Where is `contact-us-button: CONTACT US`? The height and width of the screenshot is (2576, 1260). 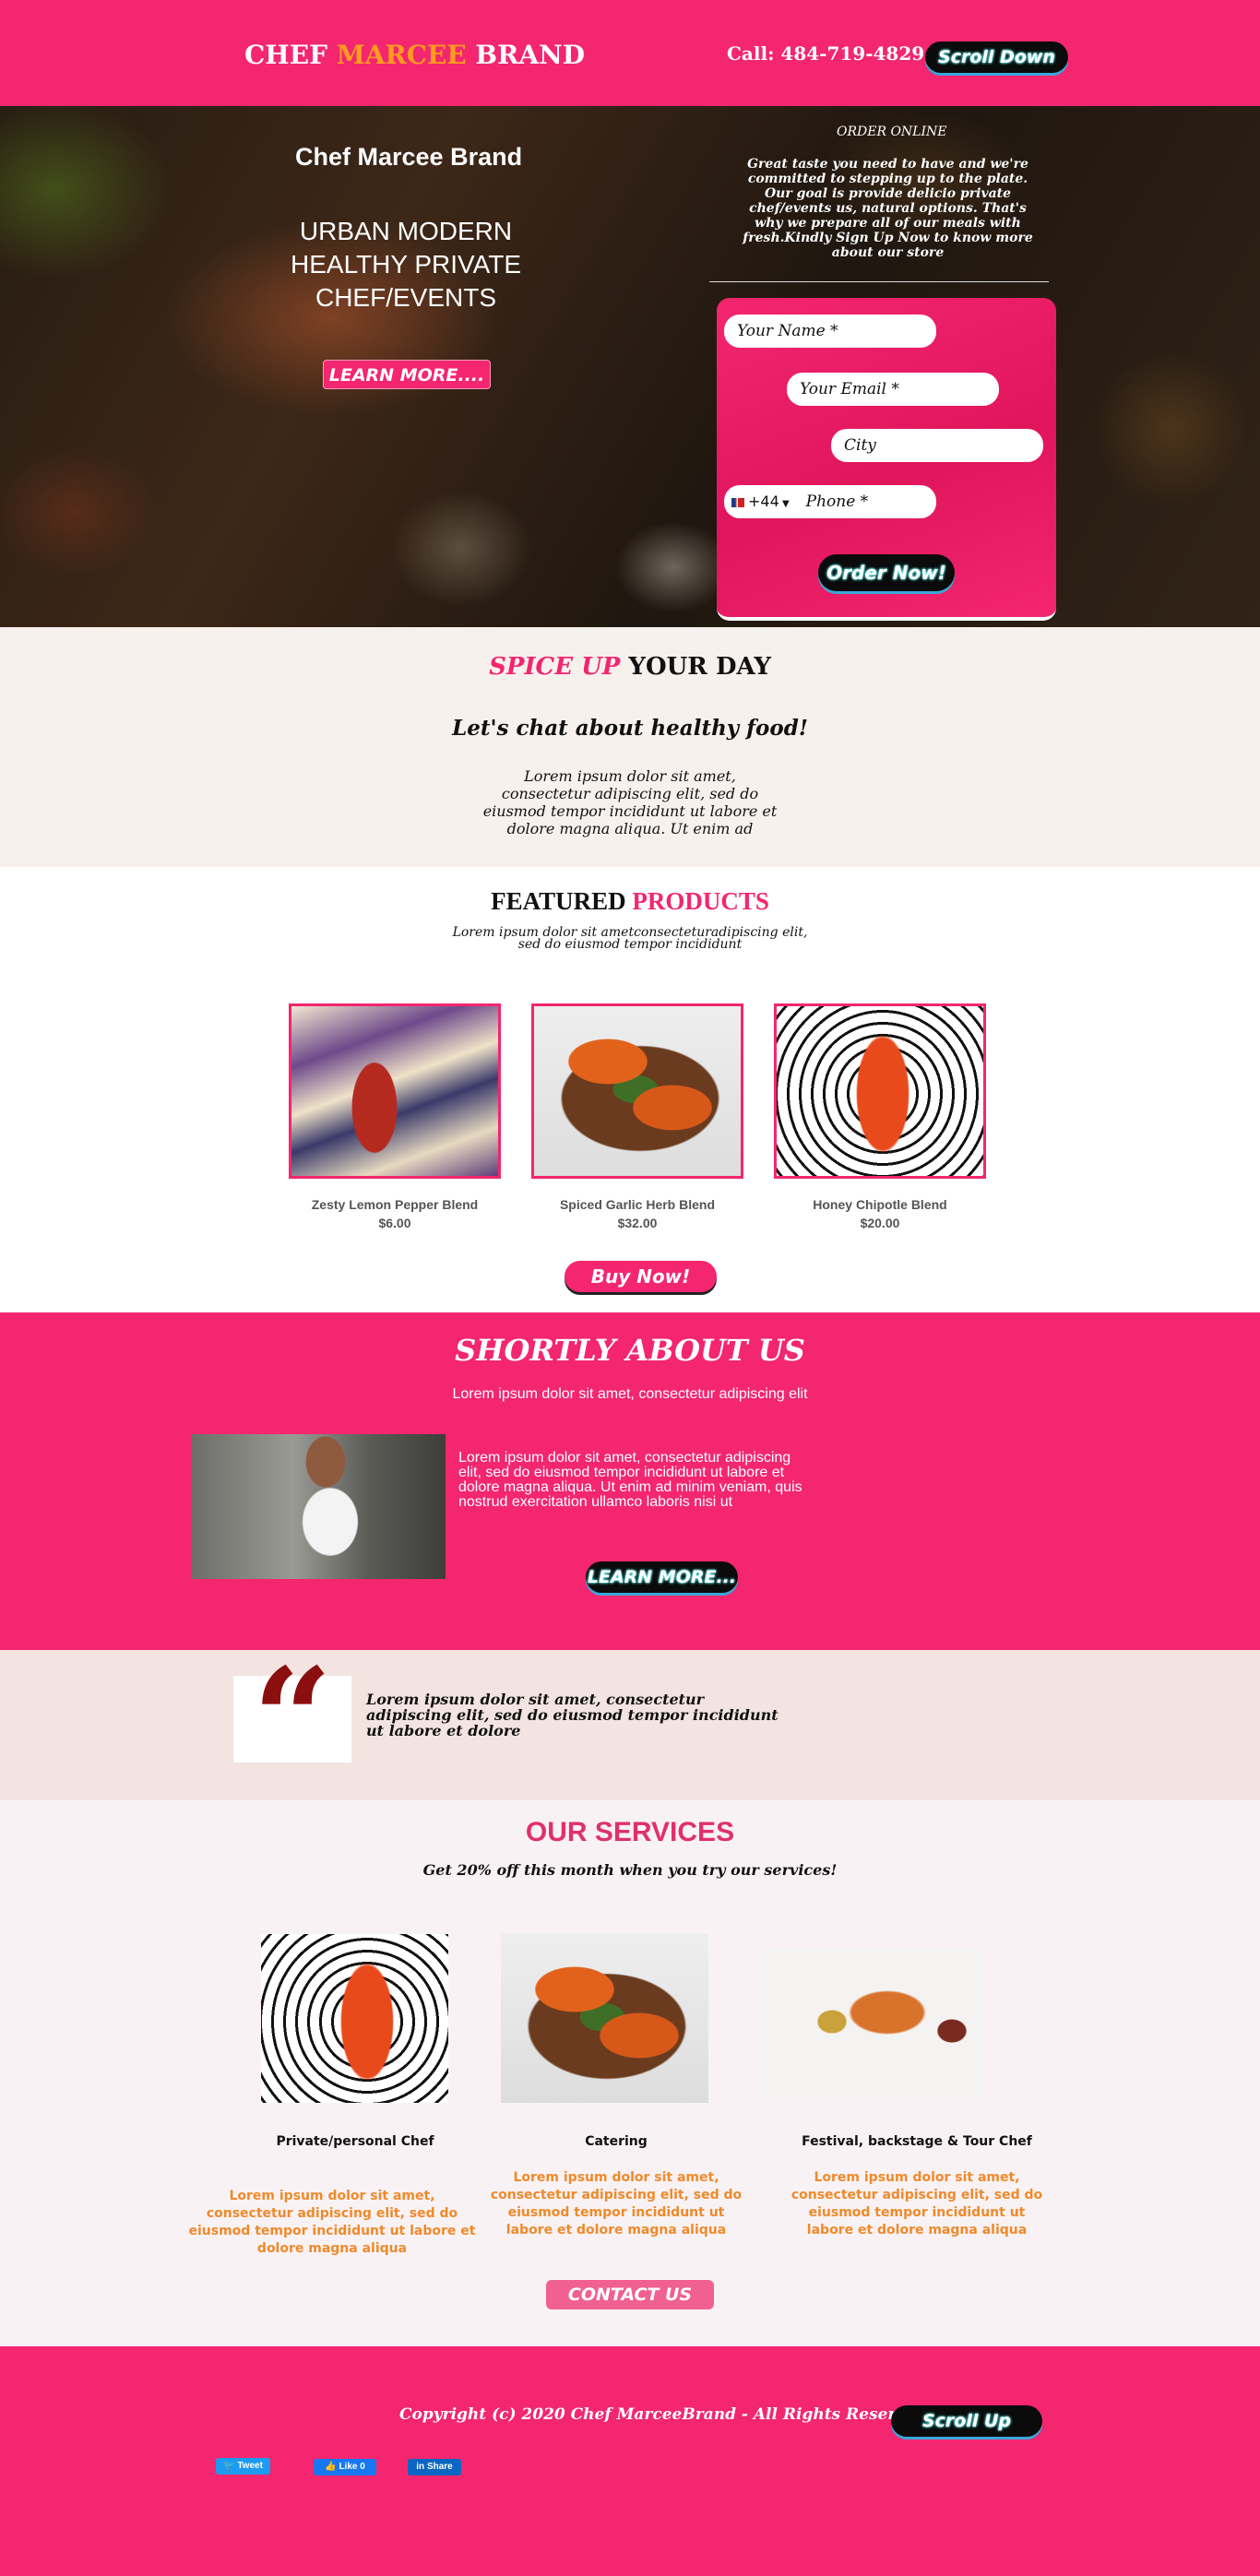
contact-us-button: CONTACT US is located at coordinates (630, 2294).